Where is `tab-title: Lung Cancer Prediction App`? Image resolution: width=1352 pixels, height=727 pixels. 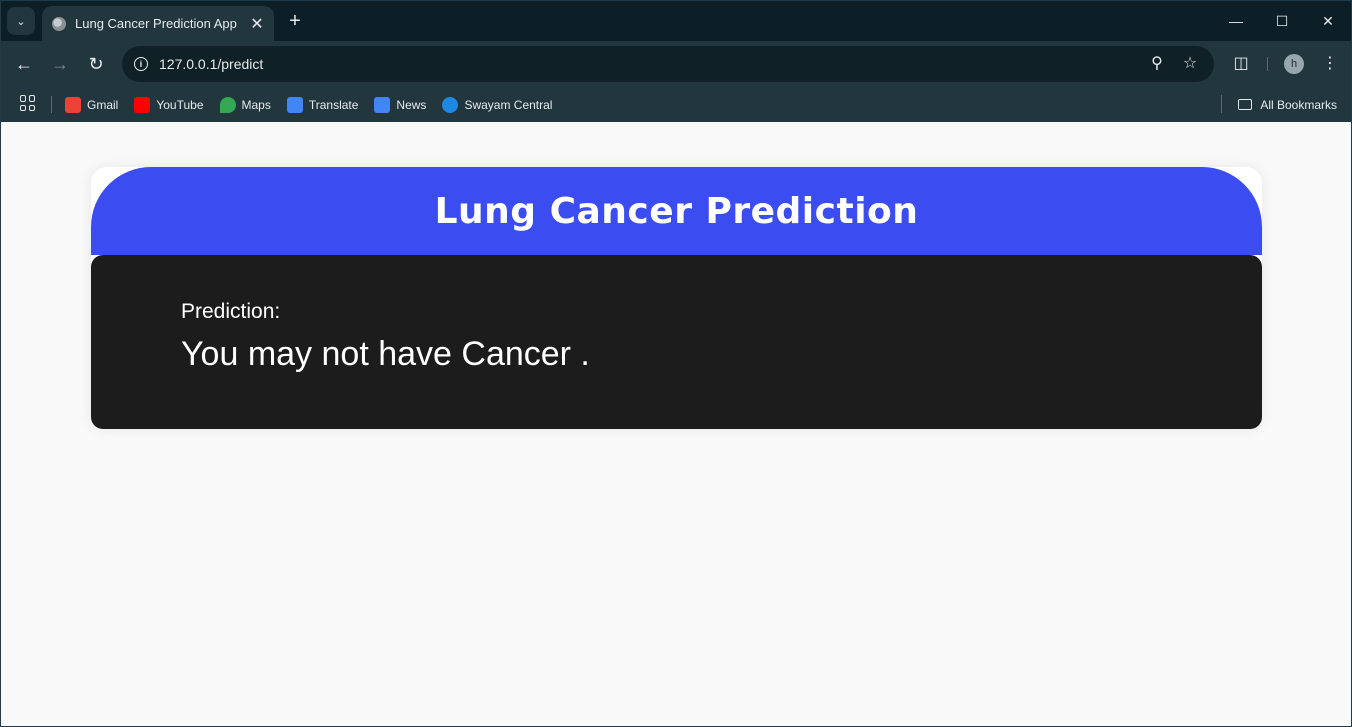
tab-title: Lung Cancer Prediction App is located at coordinates (156, 23).